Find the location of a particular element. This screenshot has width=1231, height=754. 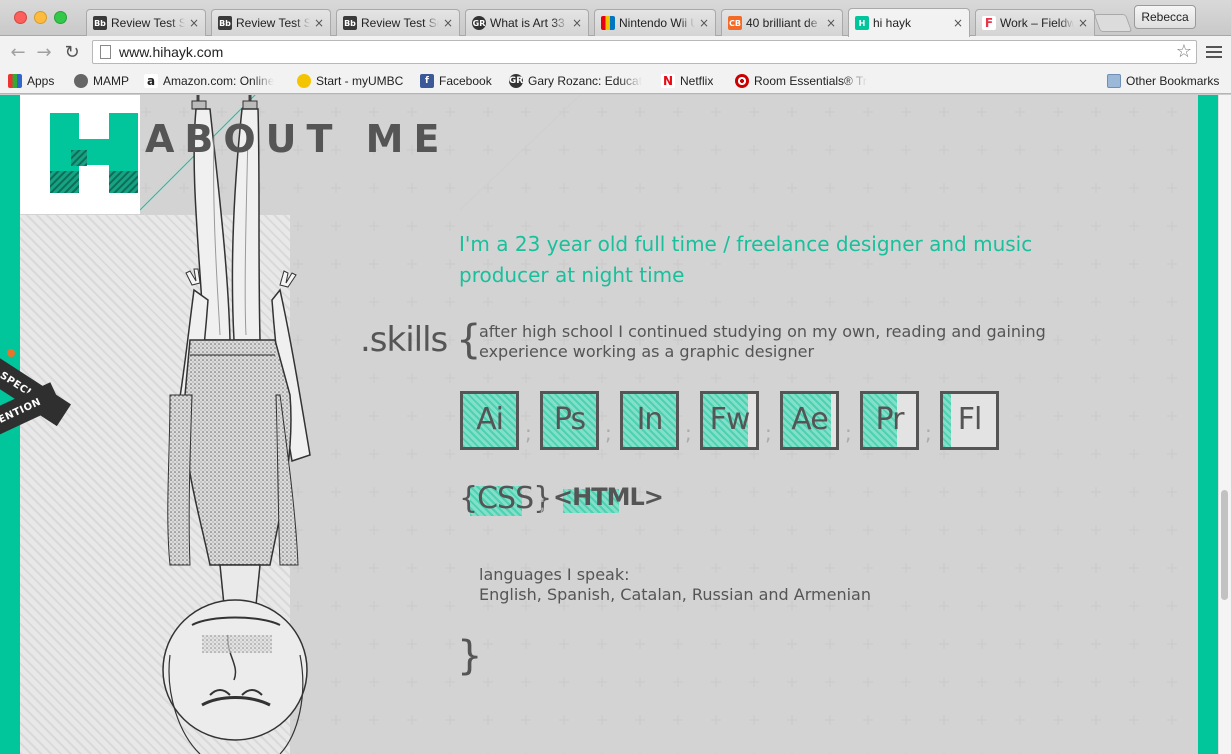

bookmark-facebook: f Facebook is located at coordinates (456, 81).